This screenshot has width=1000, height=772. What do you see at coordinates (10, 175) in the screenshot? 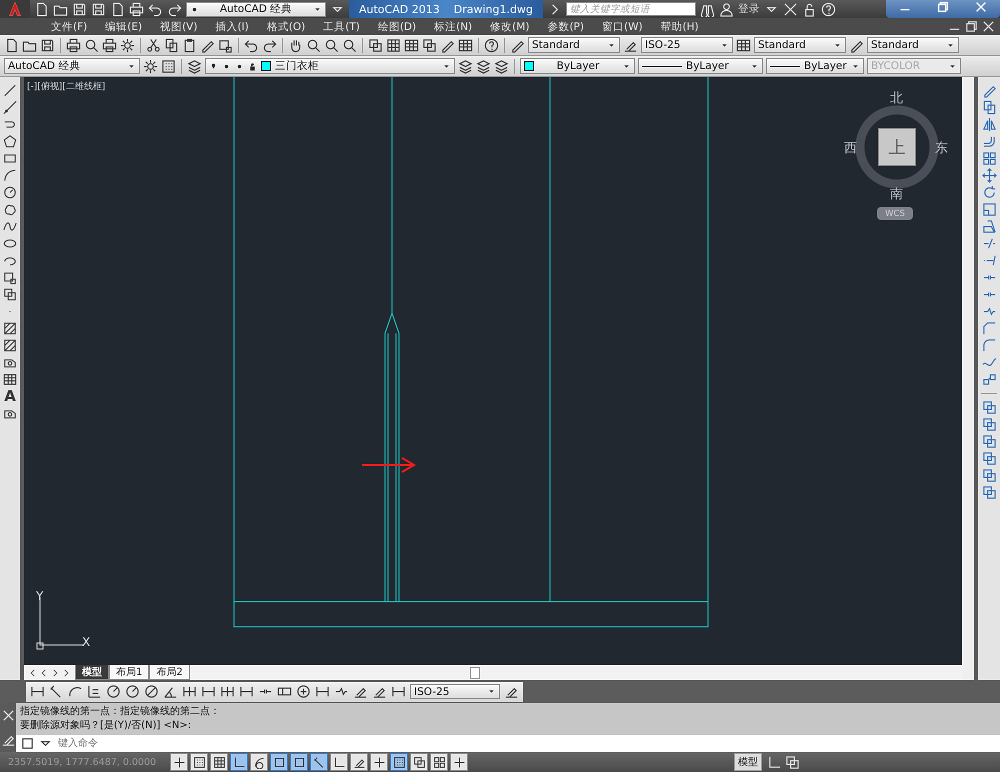
I see `arc-icon` at bounding box center [10, 175].